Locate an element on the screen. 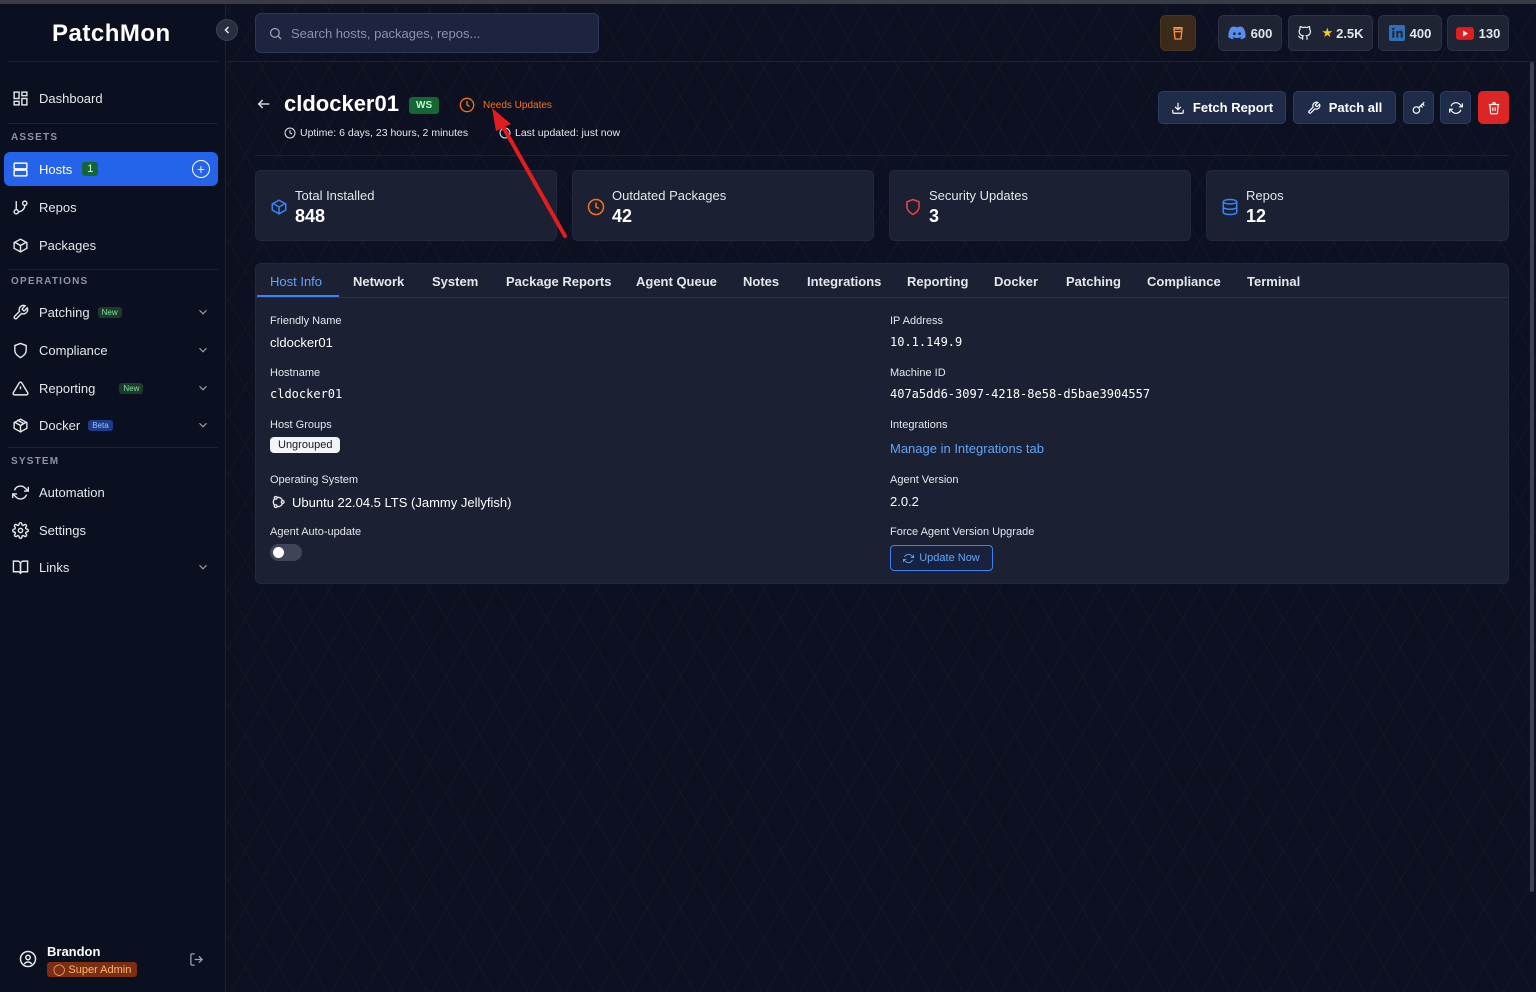  sidebar-item-hosts: Hosts 1 + is located at coordinates (111, 169).